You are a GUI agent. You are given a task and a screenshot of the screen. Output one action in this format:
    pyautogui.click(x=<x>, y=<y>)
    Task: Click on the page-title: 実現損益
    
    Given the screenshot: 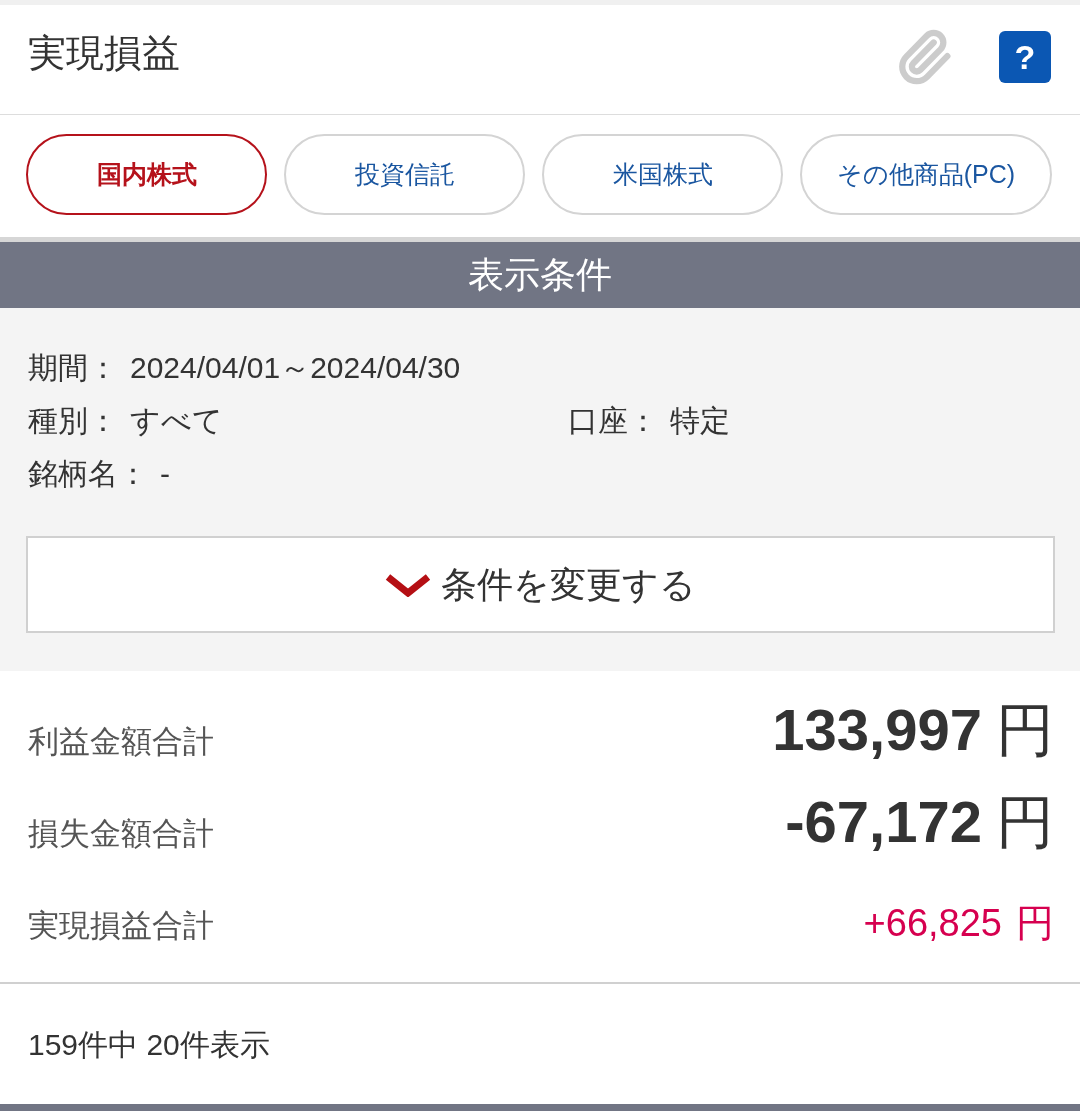 What is the action you would take?
    pyautogui.click(x=104, y=52)
    